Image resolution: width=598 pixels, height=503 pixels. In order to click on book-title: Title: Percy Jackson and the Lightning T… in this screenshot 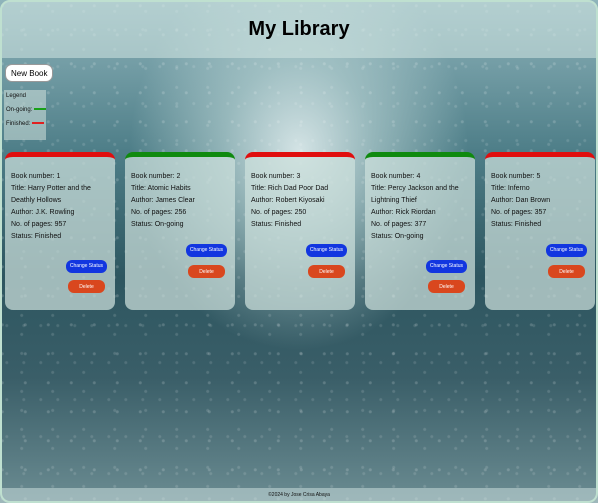, I will do `click(415, 194)`.